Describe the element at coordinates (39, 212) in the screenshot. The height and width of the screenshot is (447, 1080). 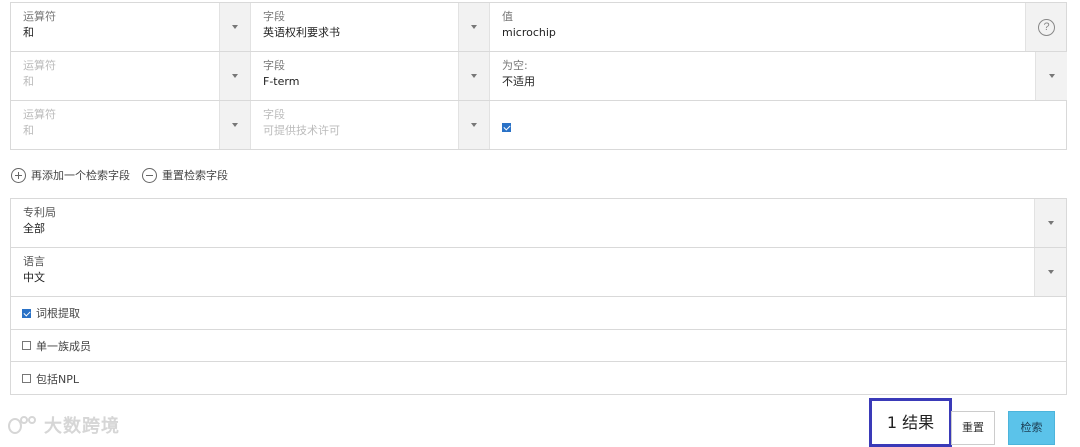
I see `office-label: 专利局` at that location.